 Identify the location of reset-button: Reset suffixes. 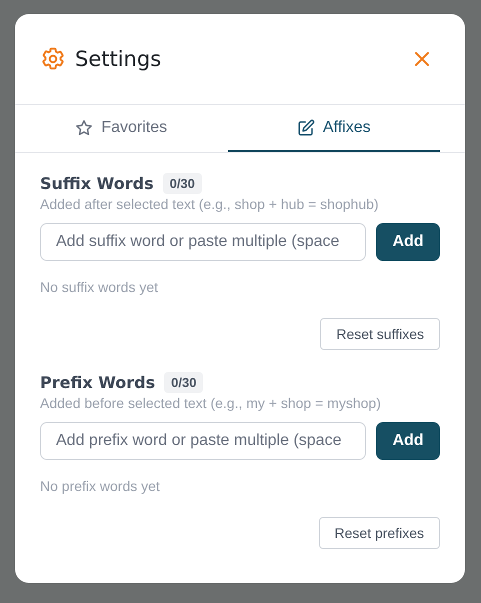
(380, 334).